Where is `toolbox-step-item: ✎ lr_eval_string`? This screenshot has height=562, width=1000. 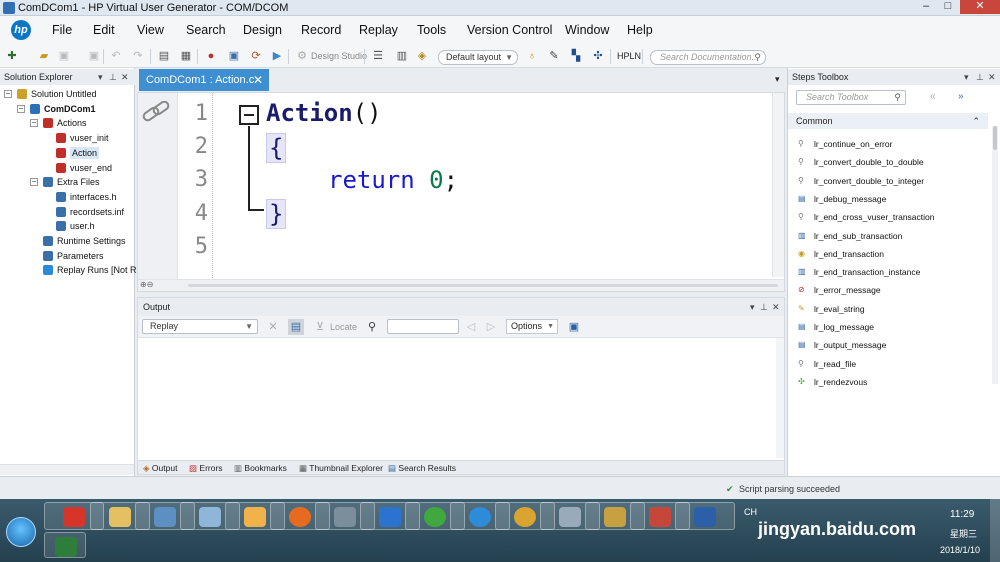
toolbox-step-item: ✎ lr_eval_string is located at coordinates (888, 309).